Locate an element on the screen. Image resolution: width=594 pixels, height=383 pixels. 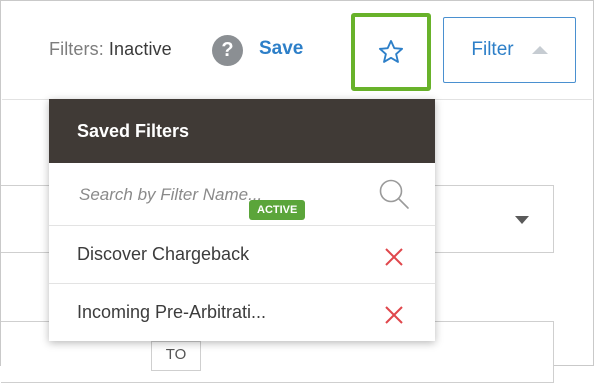
filter-name-search-input is located at coordinates (224, 195).